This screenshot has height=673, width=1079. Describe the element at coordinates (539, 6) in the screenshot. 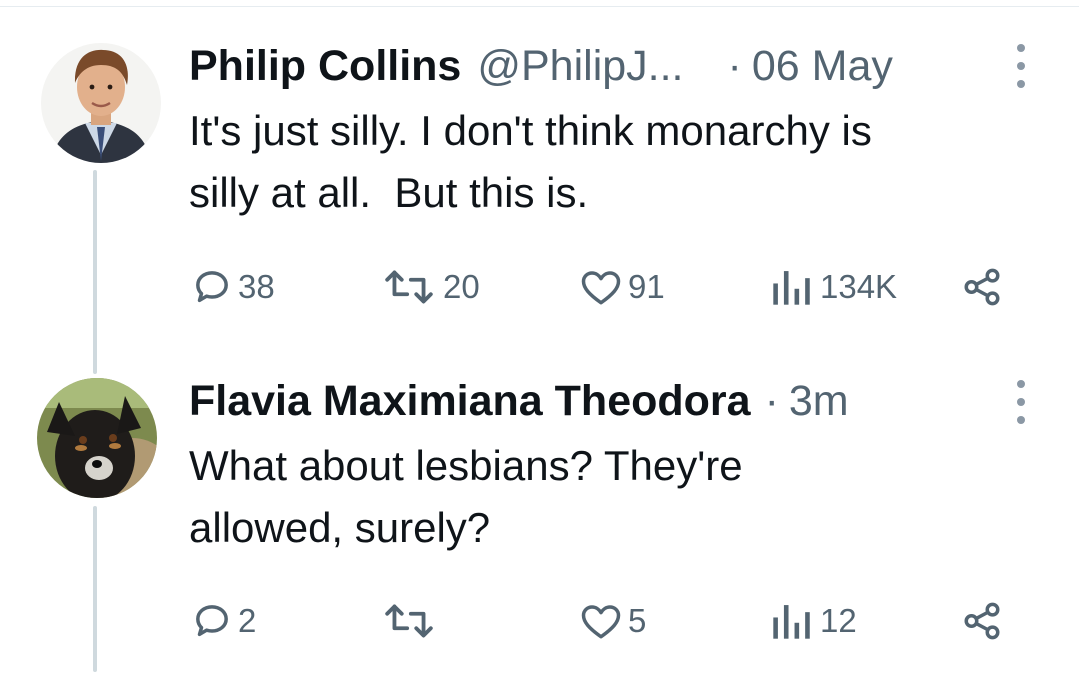

I see `divider` at that location.